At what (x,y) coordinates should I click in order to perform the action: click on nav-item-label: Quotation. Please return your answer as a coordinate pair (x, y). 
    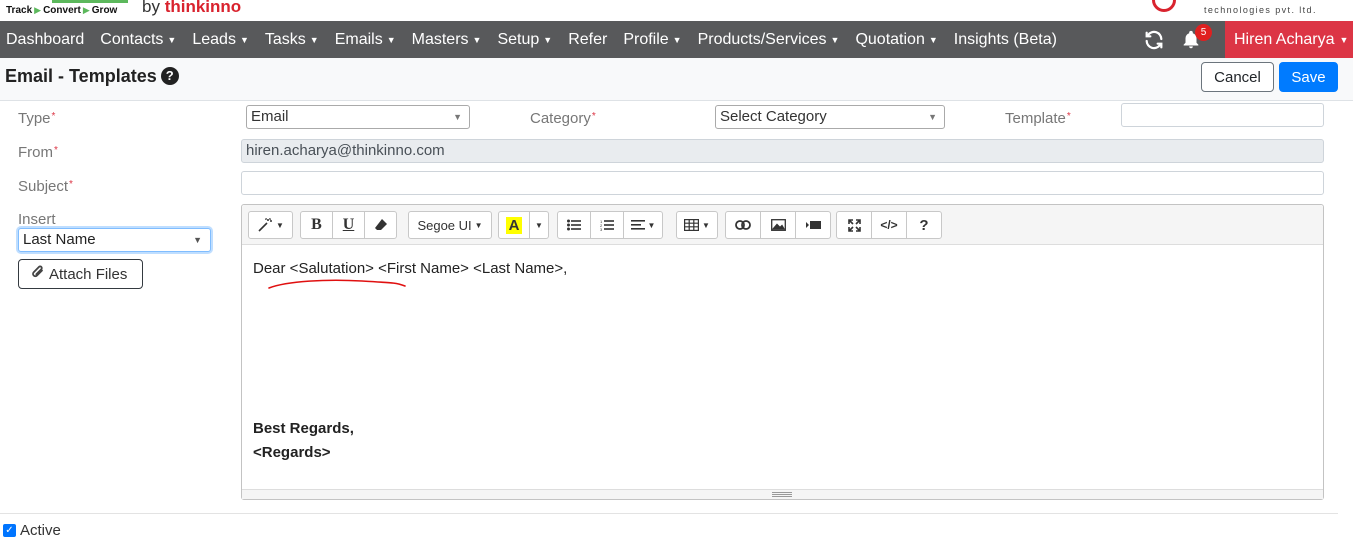
    Looking at the image, I should click on (890, 39).